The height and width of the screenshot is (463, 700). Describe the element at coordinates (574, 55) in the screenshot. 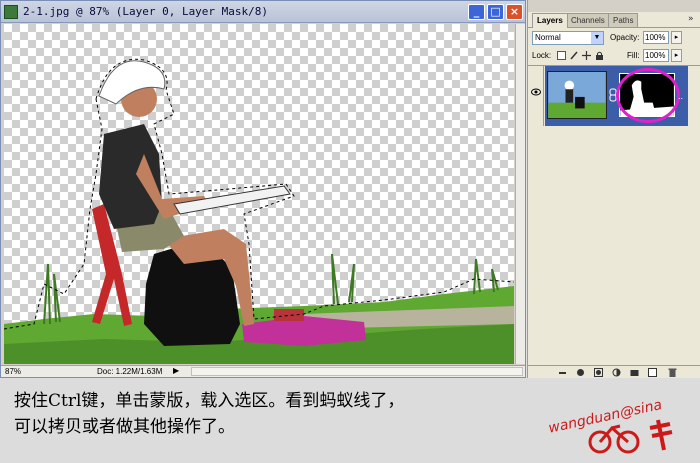

I see `lock-brush-icon` at that location.